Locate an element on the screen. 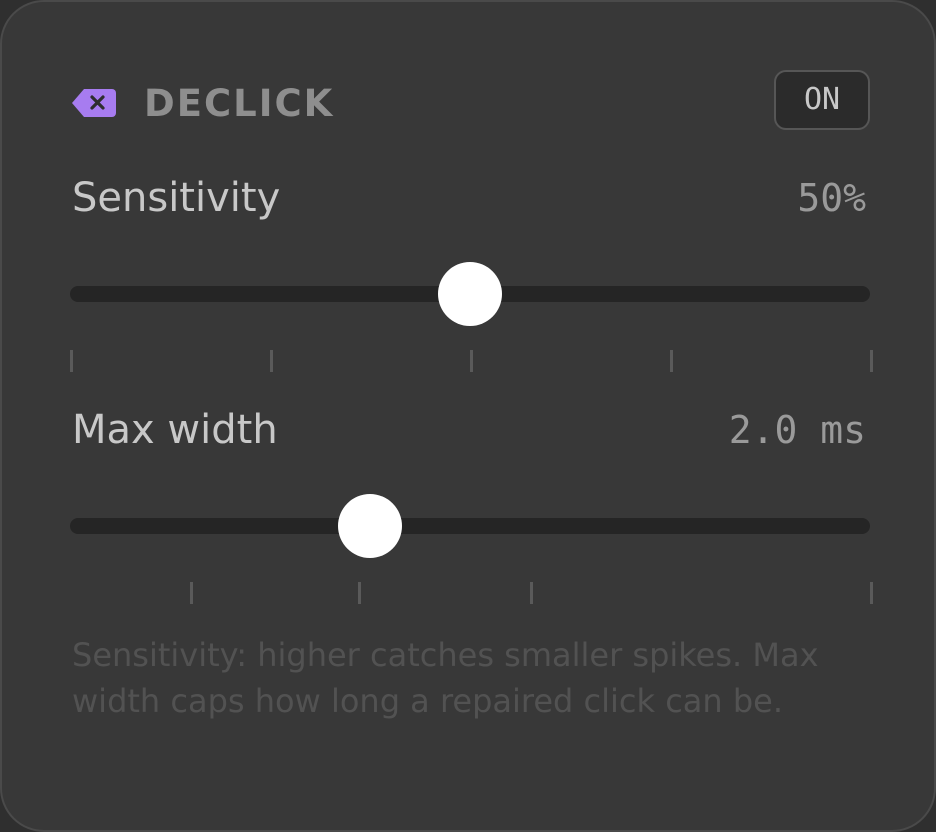 Image resolution: width=936 pixels, height=832 pixels. panel-header: DECLICK ON is located at coordinates (471, 102).